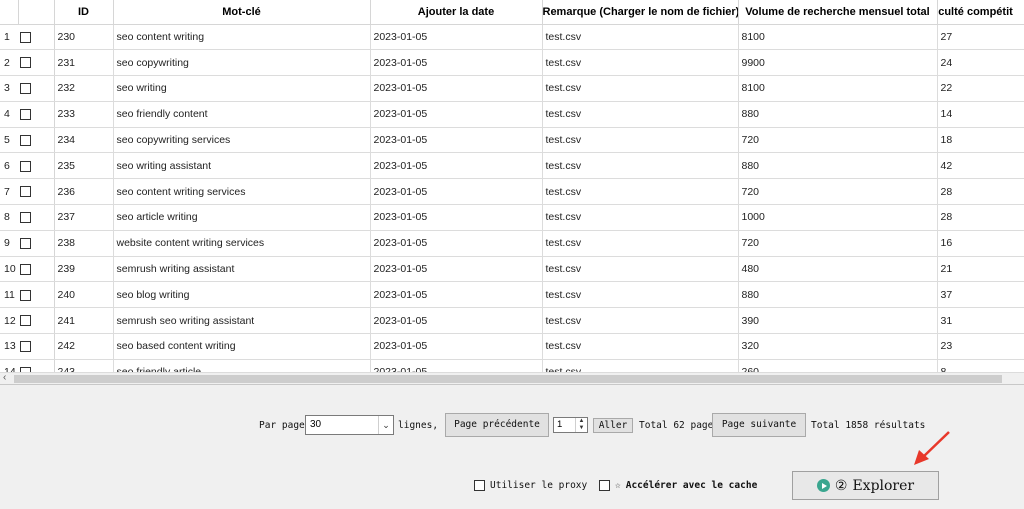 The width and height of the screenshot is (1024, 509). Describe the element at coordinates (385, 425) in the screenshot. I see `chevron-down-icon: ⌄` at that location.